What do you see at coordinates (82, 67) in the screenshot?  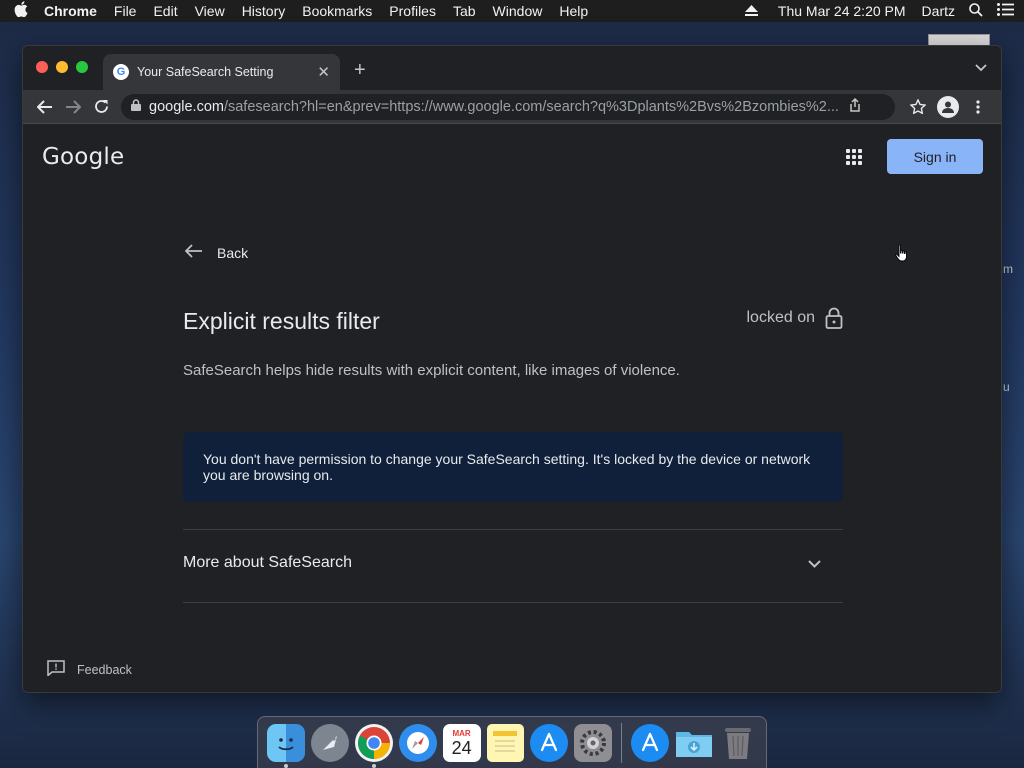 I see `maximize-window-button` at bounding box center [82, 67].